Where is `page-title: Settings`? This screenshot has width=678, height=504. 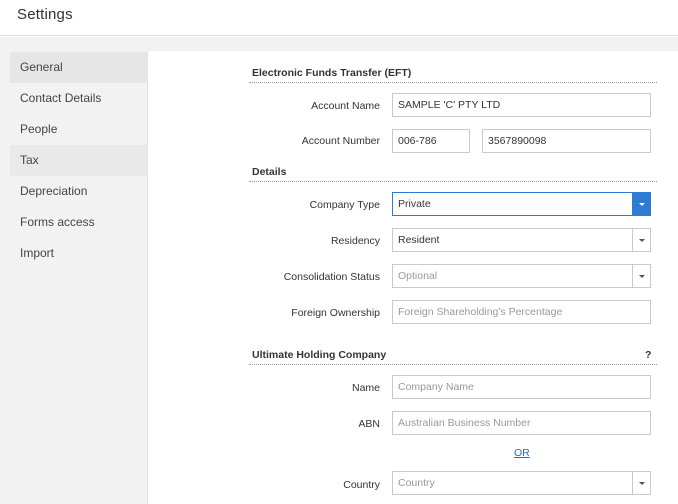 page-title: Settings is located at coordinates (45, 14).